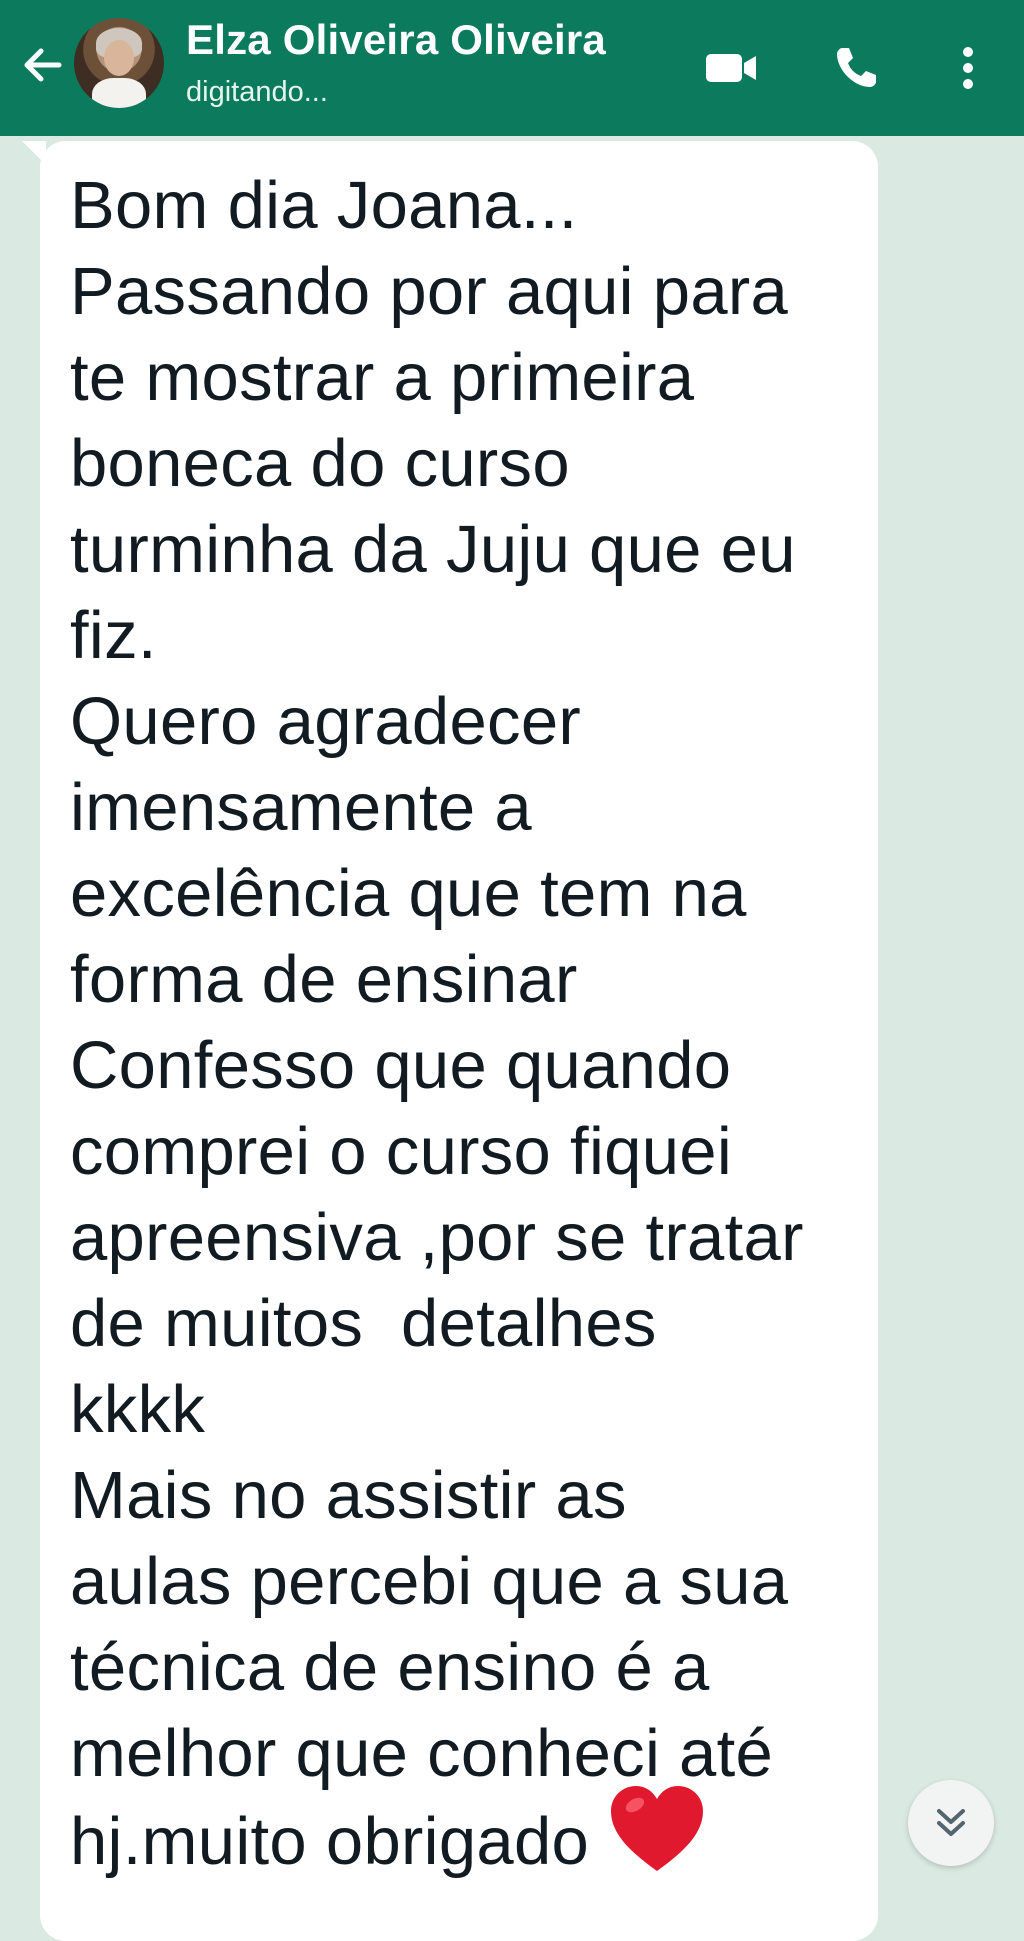 This screenshot has width=1024, height=1941. I want to click on message-line: melhor que conheci até, so click(422, 1753).